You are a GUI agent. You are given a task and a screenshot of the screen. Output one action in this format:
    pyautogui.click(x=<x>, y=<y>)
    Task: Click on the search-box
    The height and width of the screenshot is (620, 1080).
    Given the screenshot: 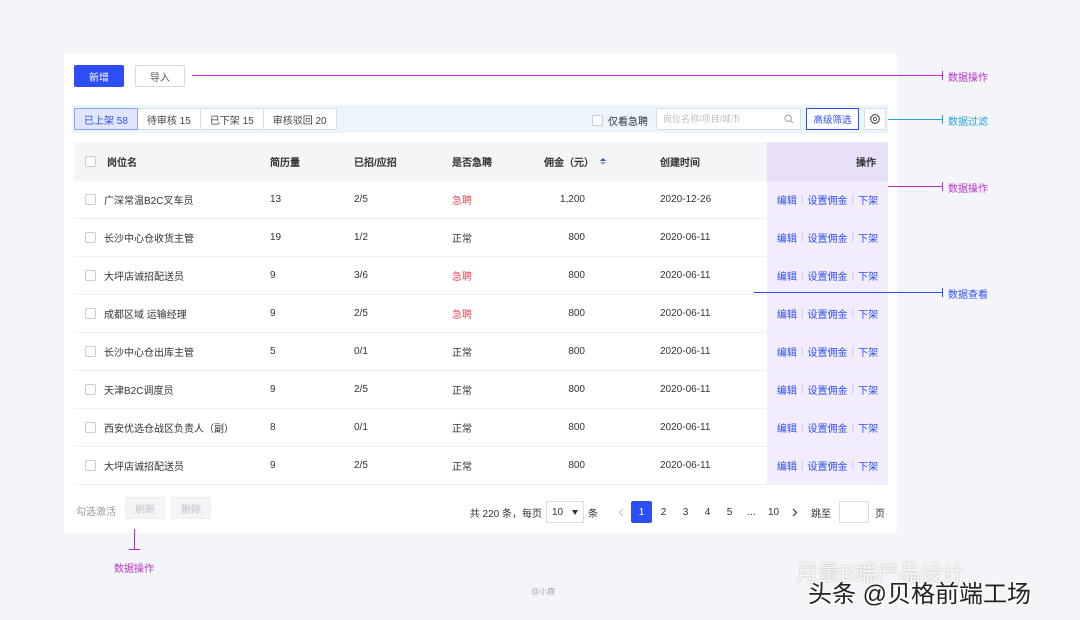 What is the action you would take?
    pyautogui.click(x=728, y=119)
    